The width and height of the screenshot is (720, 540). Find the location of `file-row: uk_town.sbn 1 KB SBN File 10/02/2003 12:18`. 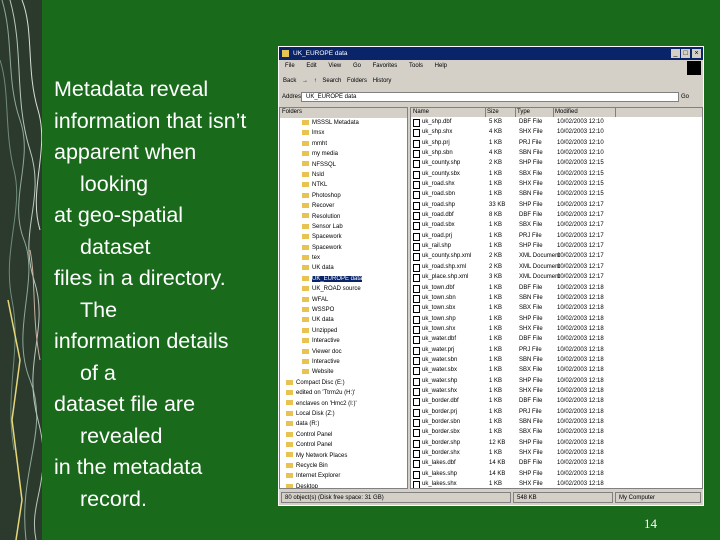

file-row: uk_town.sbn 1 KB SBN File 10/02/2003 12:18 is located at coordinates (556, 298).